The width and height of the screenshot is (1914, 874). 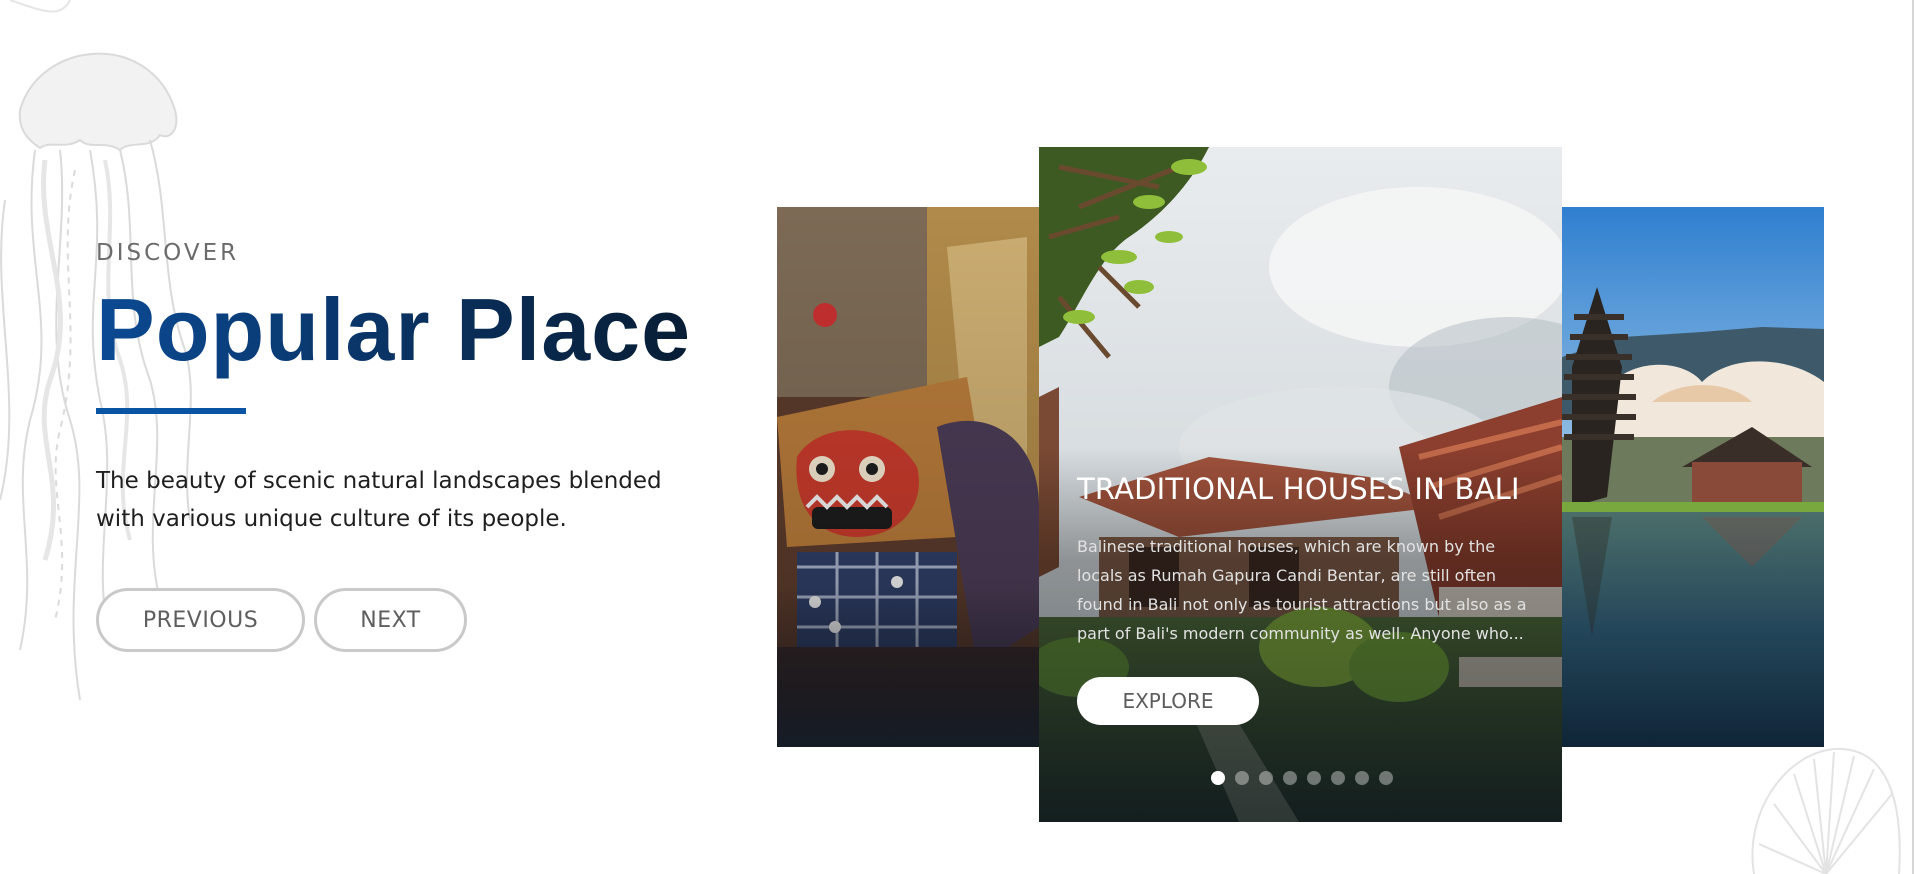 I want to click on carousel-pagination, so click(x=1302, y=778).